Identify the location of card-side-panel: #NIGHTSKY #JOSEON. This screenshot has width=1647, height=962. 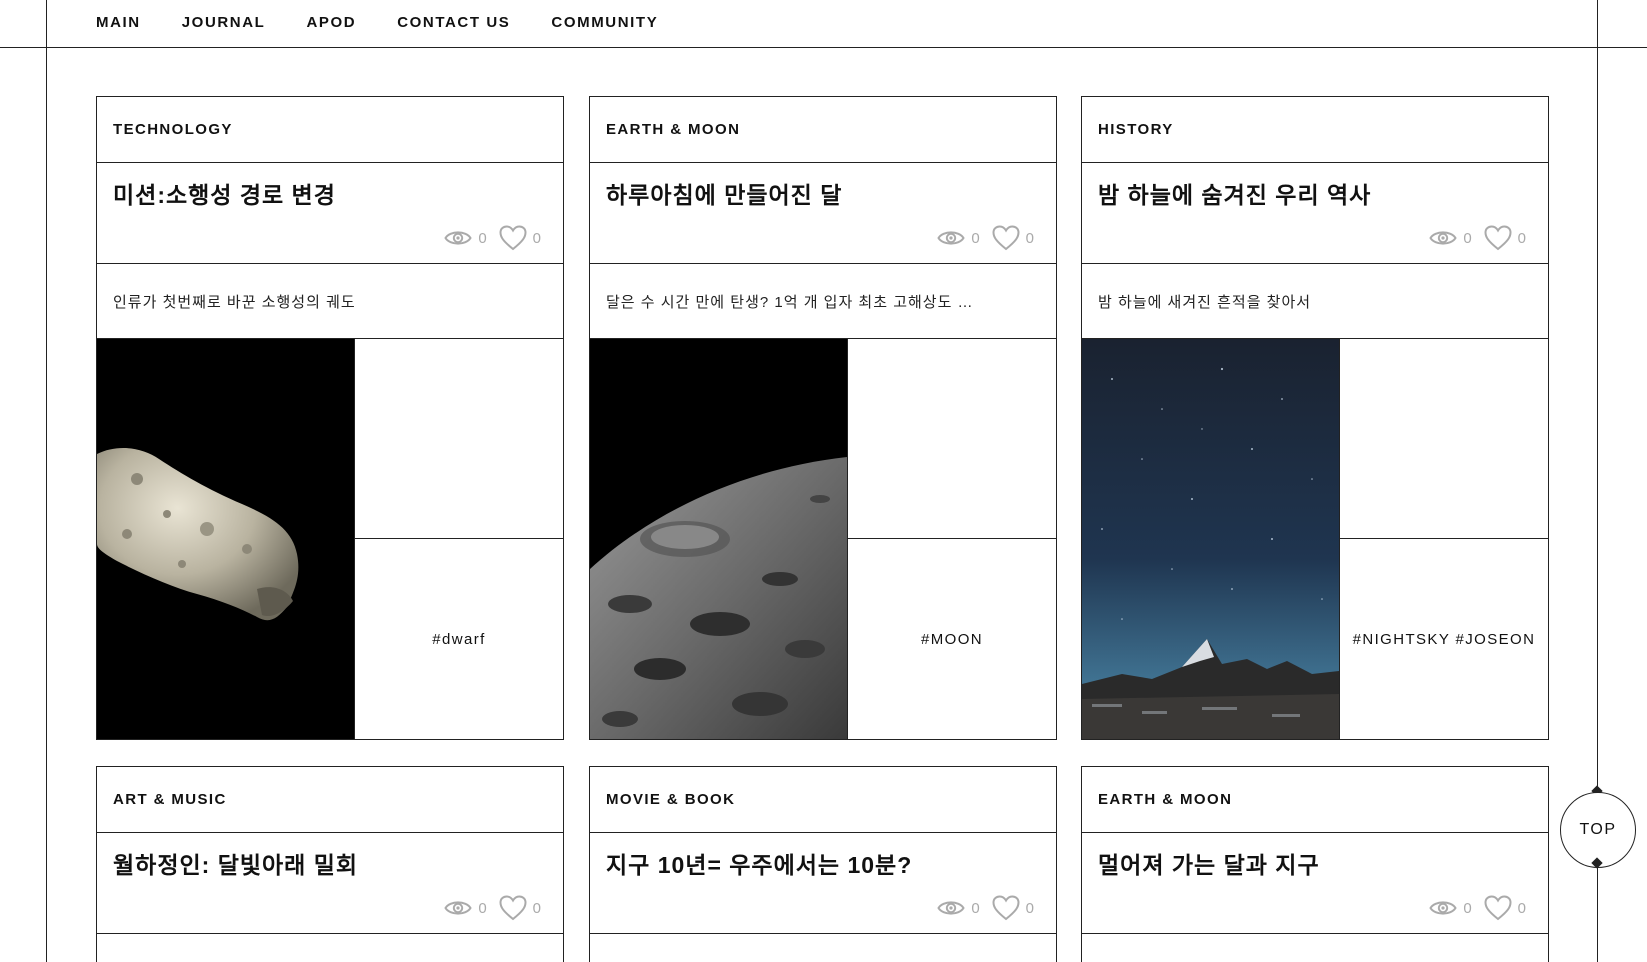
(1443, 539).